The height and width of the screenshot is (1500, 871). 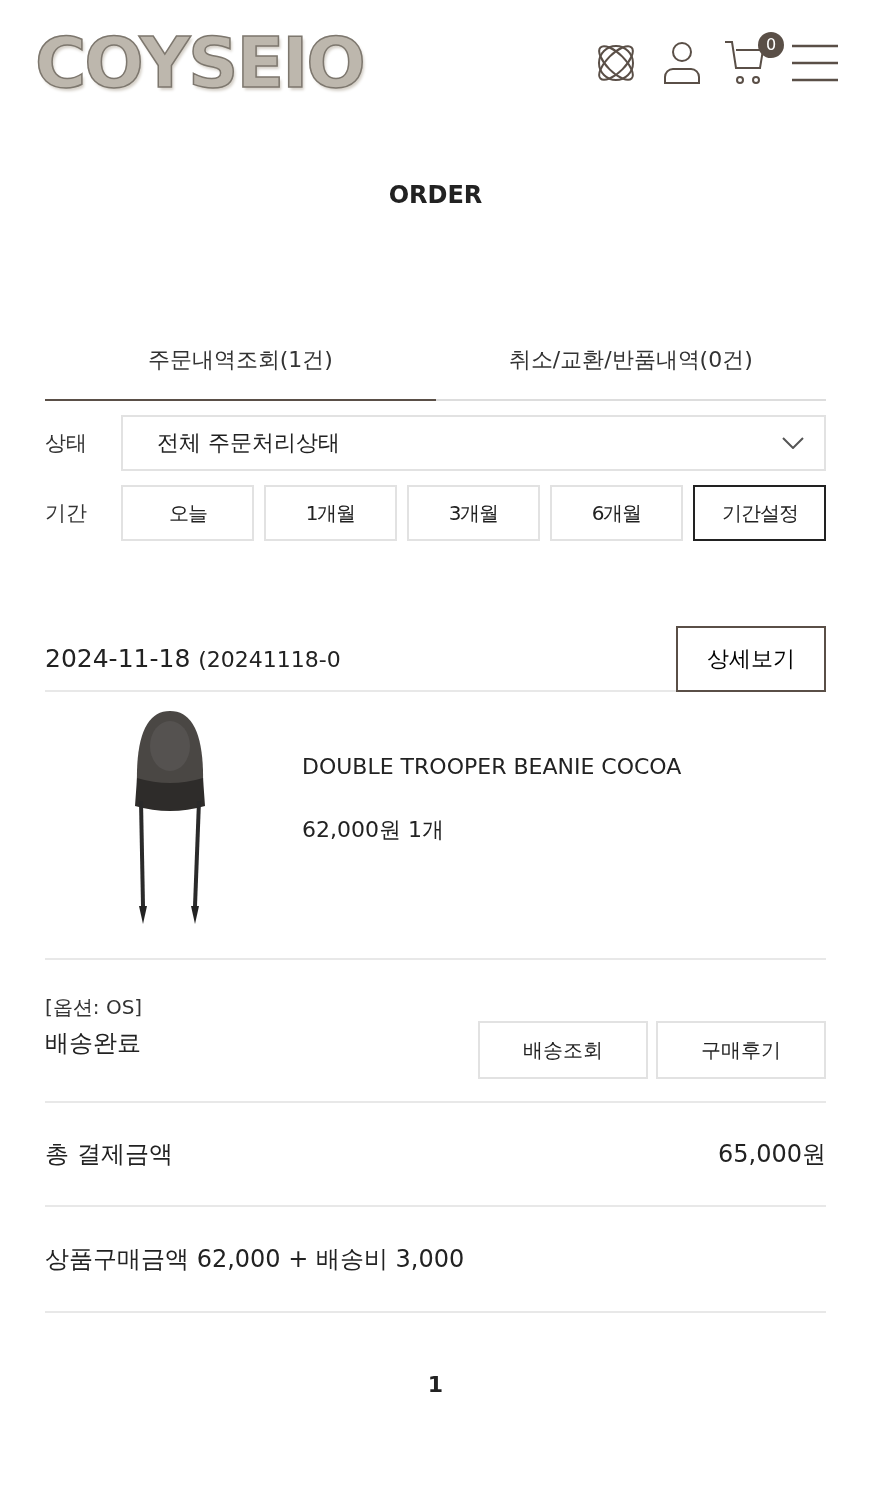 I want to click on period-button: 오늘, so click(x=187, y=513).